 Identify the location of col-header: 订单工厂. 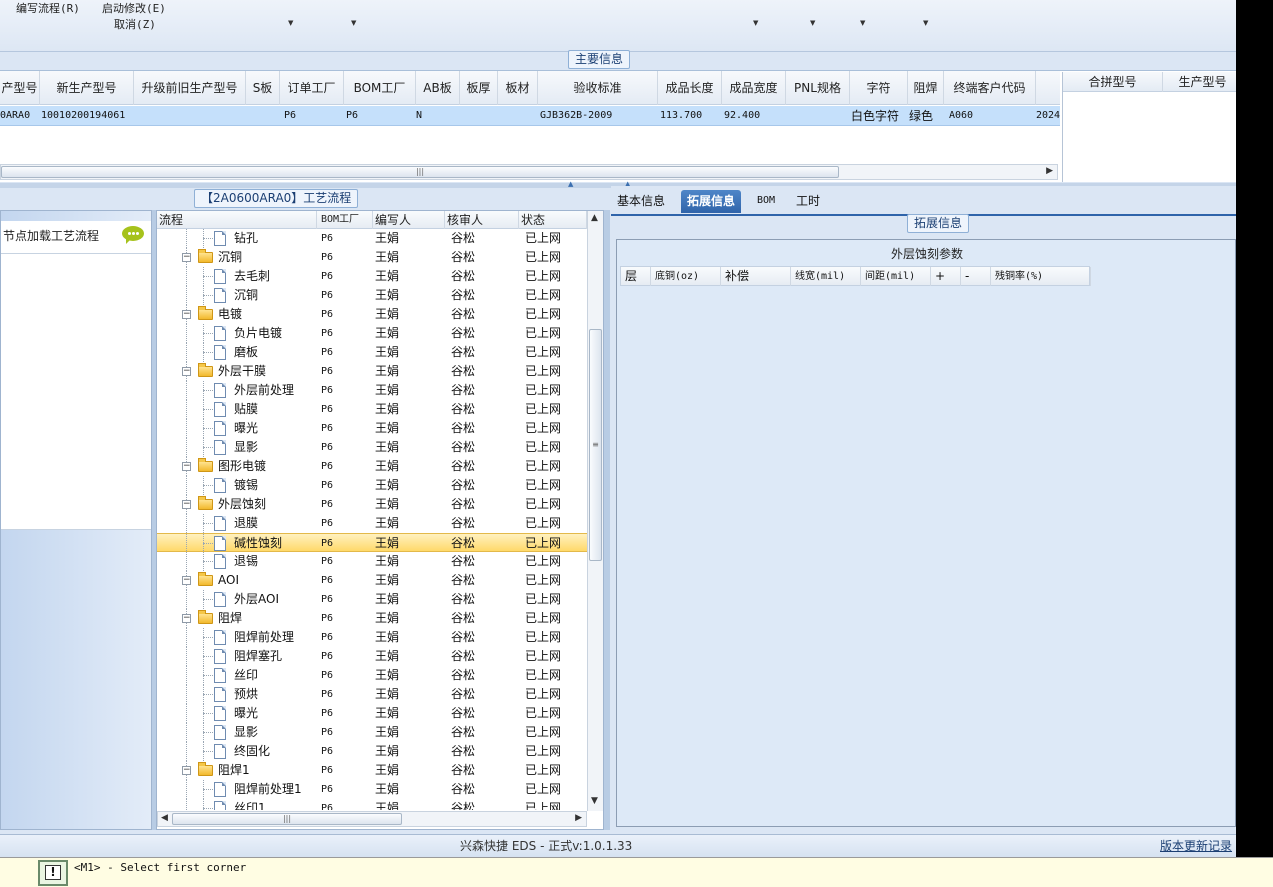
(312, 88).